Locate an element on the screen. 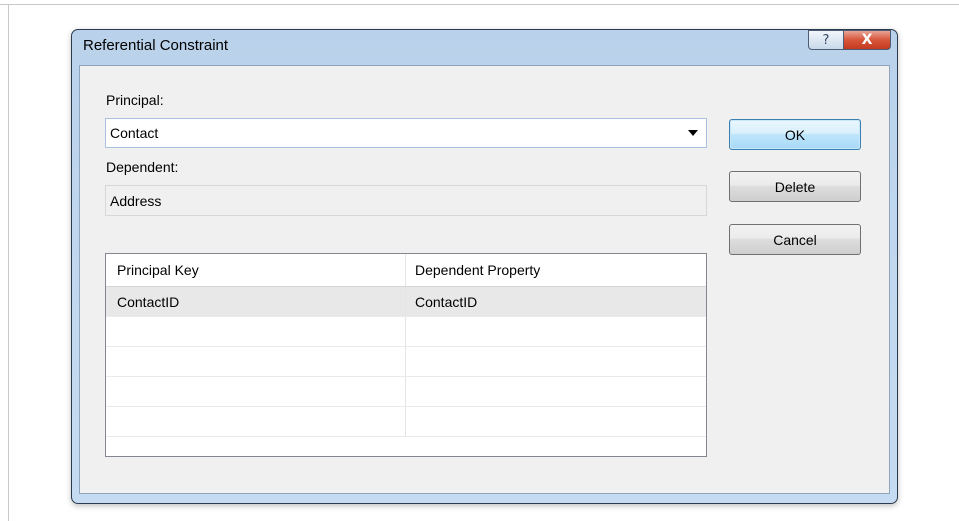  dropdown-arrow-icon is located at coordinates (693, 133).